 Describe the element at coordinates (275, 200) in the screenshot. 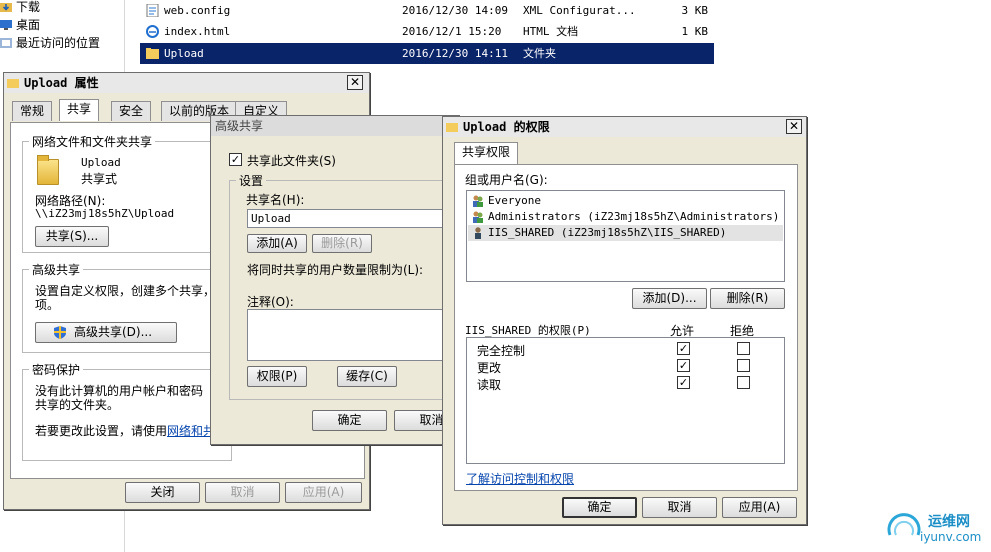

I see `share-name-label: 共享名(H):` at that location.